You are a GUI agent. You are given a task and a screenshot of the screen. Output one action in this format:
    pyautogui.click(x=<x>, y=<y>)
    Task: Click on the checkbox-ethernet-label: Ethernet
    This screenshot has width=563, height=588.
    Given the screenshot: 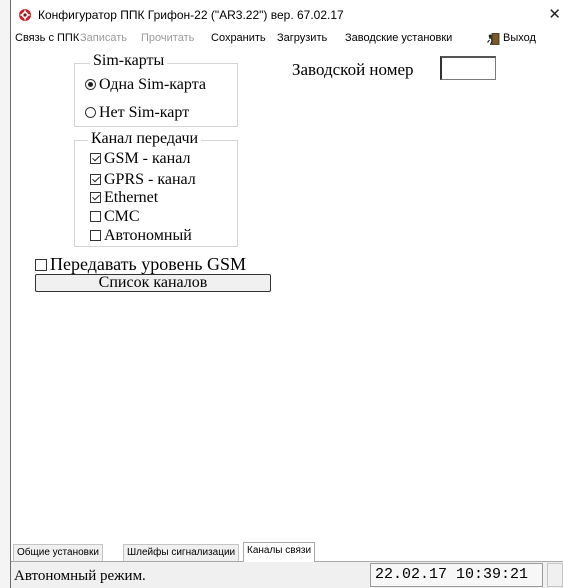 What is the action you would take?
    pyautogui.click(x=131, y=197)
    